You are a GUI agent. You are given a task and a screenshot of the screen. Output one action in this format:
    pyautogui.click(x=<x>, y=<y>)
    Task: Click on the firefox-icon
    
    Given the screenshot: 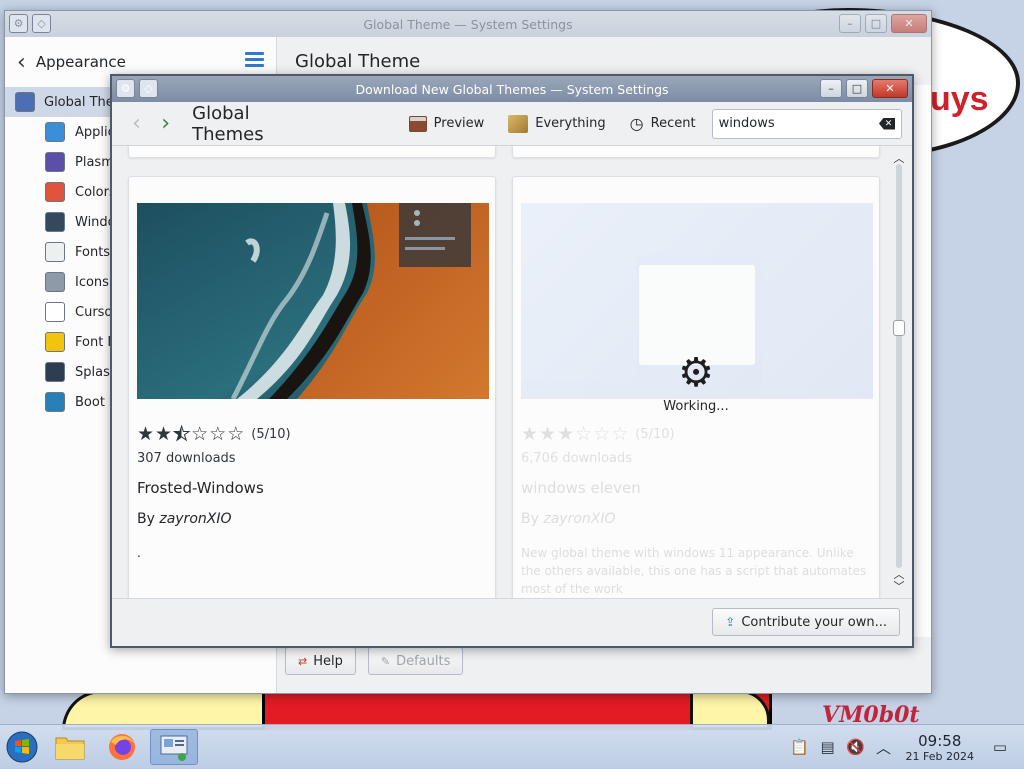 What is the action you would take?
    pyautogui.click(x=122, y=747)
    